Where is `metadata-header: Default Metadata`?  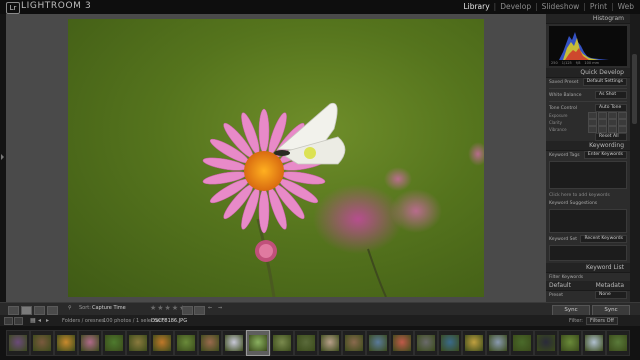 metadata-header: Default Metadata is located at coordinates (588, 286).